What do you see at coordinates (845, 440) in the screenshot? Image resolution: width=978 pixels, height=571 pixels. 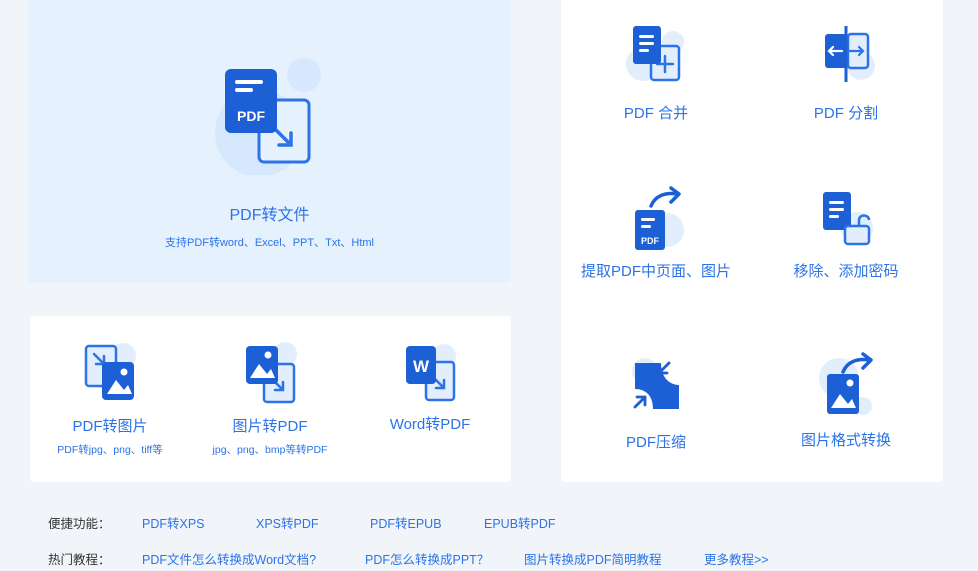 I see `image-format-convert-label: 图片格式转换` at bounding box center [845, 440].